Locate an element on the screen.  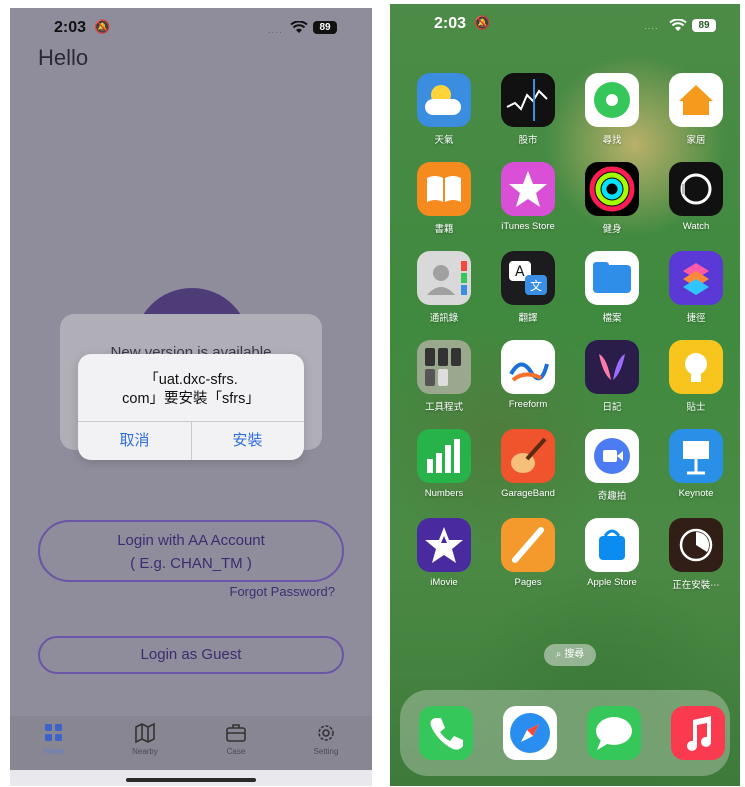
app-label: iTunes Store is located at coordinates (528, 226).